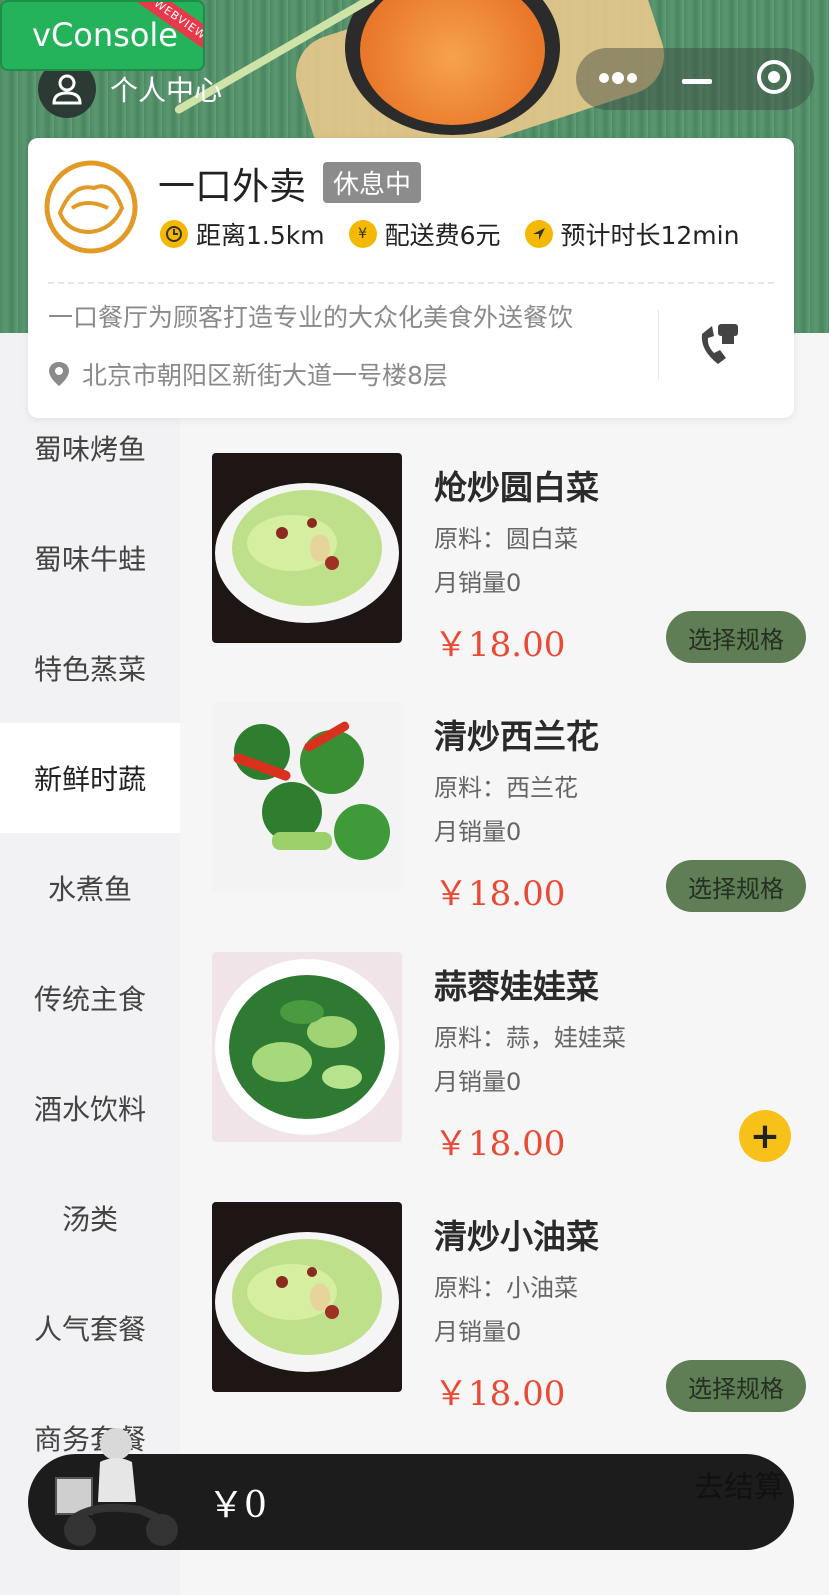 This screenshot has height=1595, width=829. What do you see at coordinates (174, 234) in the screenshot?
I see `clock-icon` at bounding box center [174, 234].